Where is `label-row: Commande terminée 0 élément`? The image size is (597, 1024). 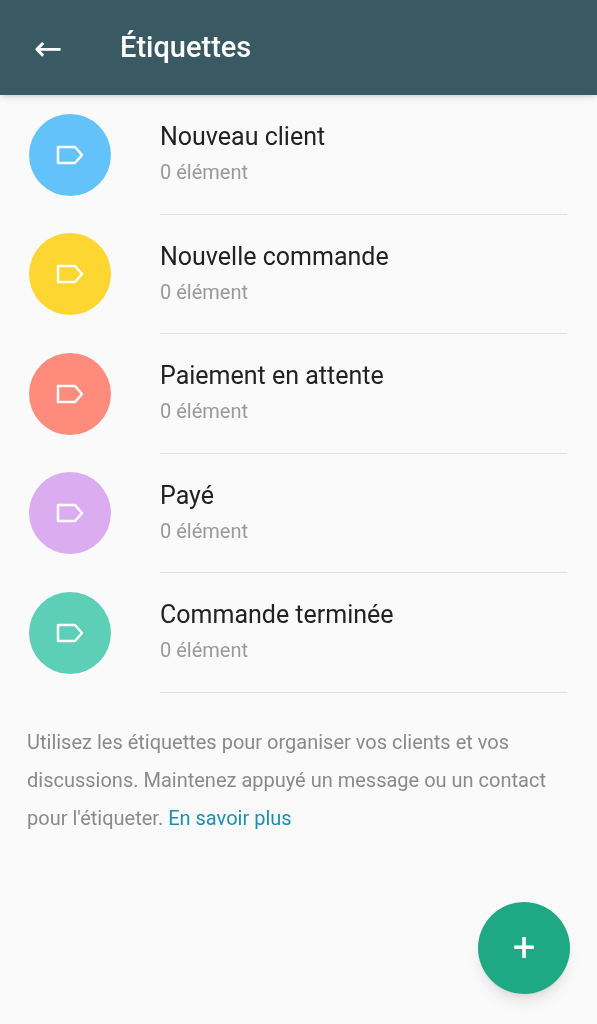
label-row: Commande terminée 0 élément is located at coordinates (298, 633).